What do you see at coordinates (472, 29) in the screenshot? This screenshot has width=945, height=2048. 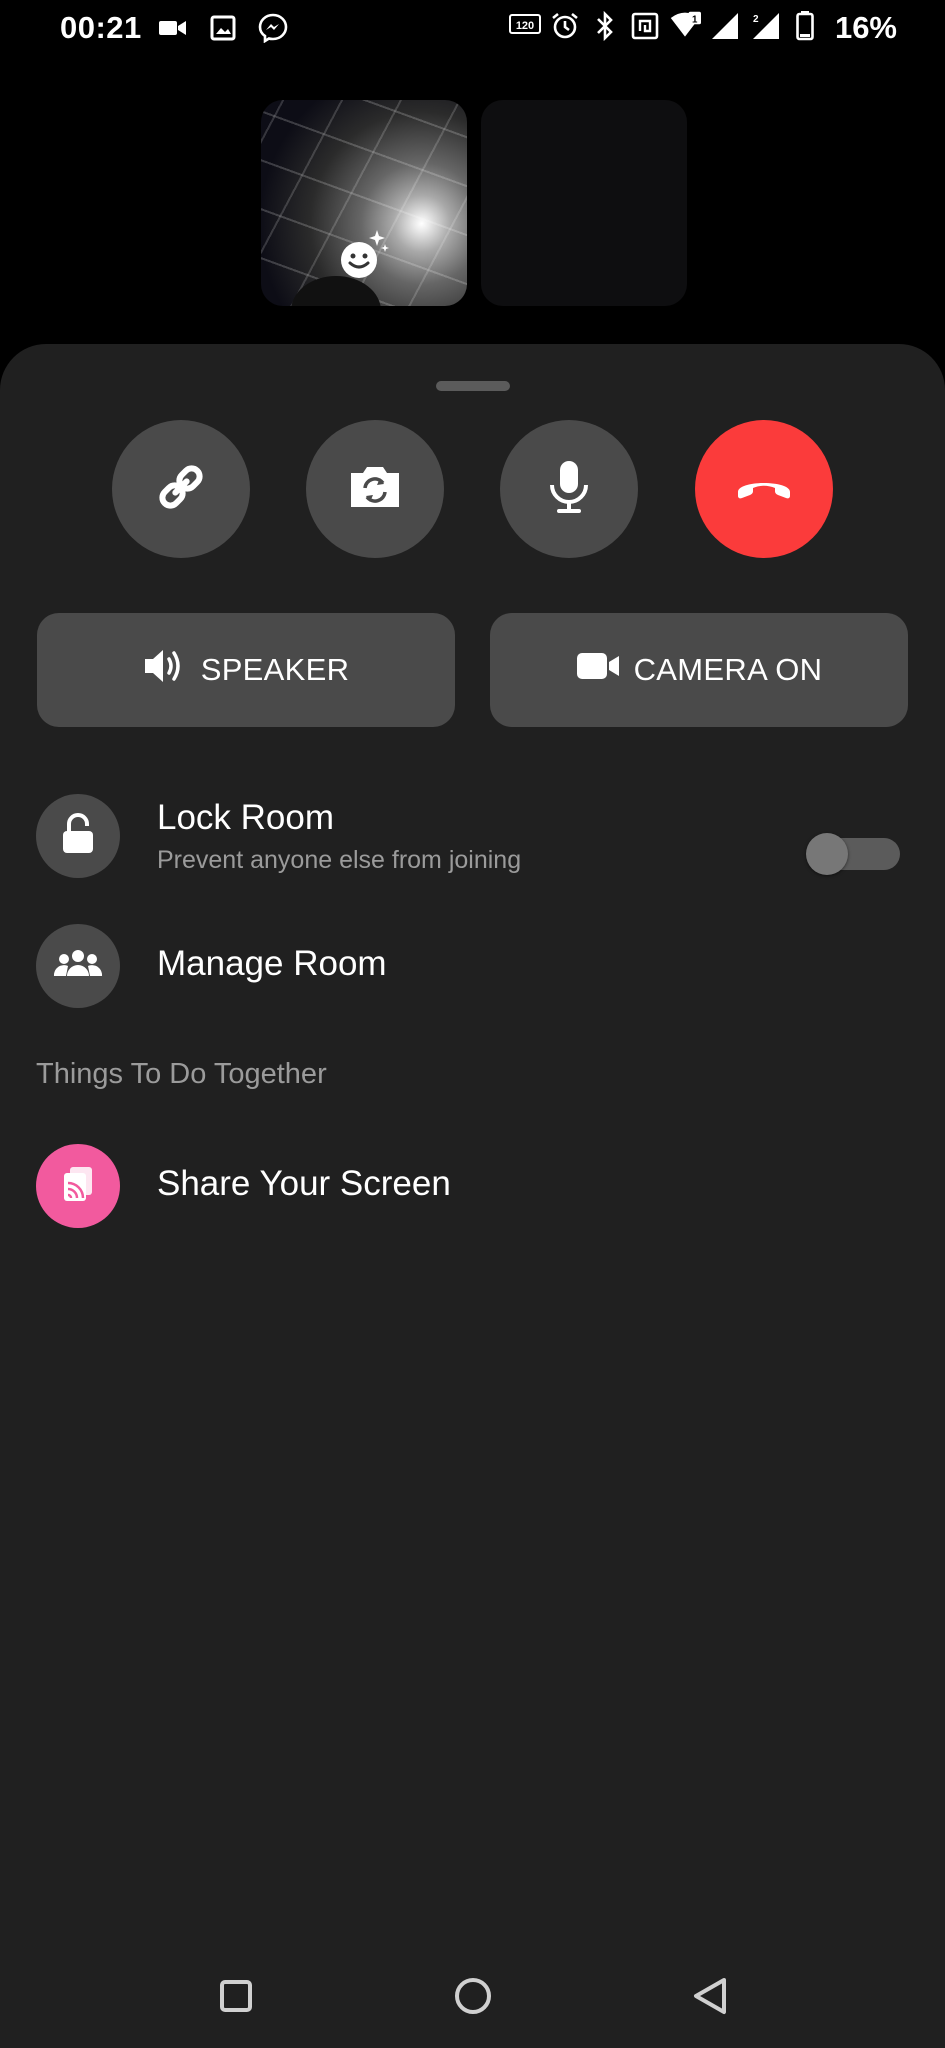 I see `status-bar: 00:21 120 1 2 16%` at bounding box center [472, 29].